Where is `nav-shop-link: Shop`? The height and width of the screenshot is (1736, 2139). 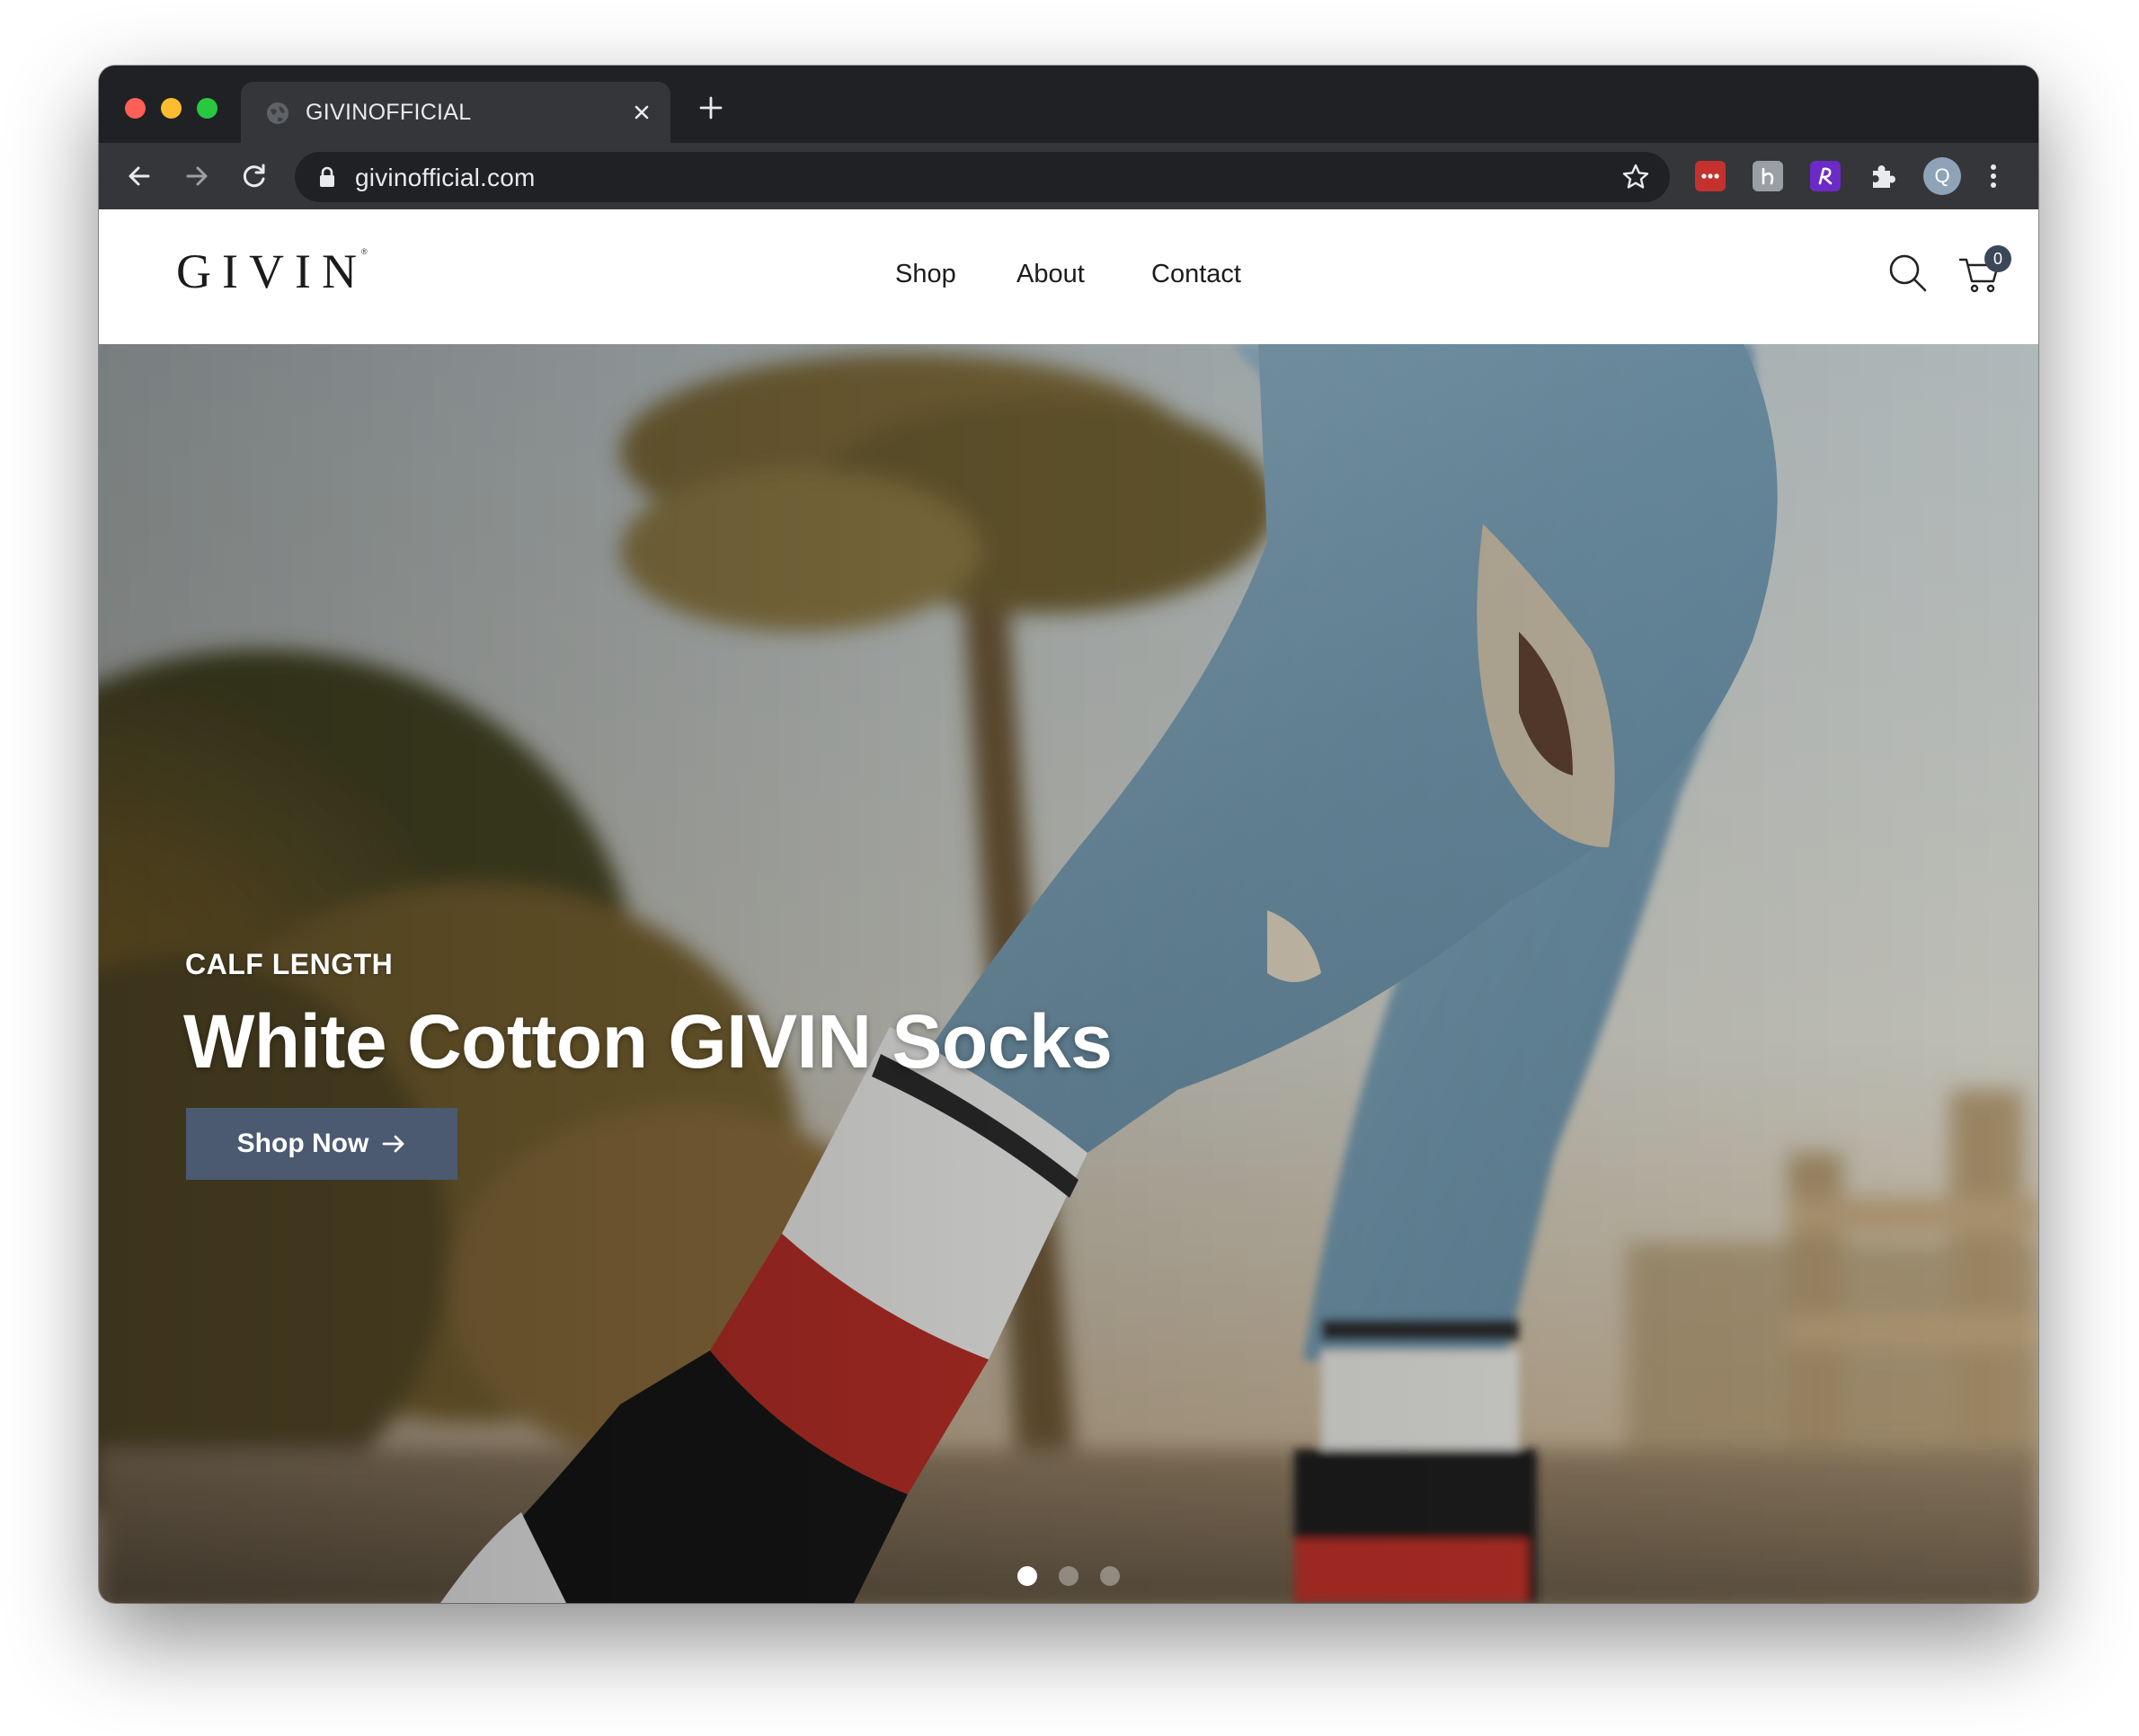
nav-shop-link: Shop is located at coordinates (925, 274).